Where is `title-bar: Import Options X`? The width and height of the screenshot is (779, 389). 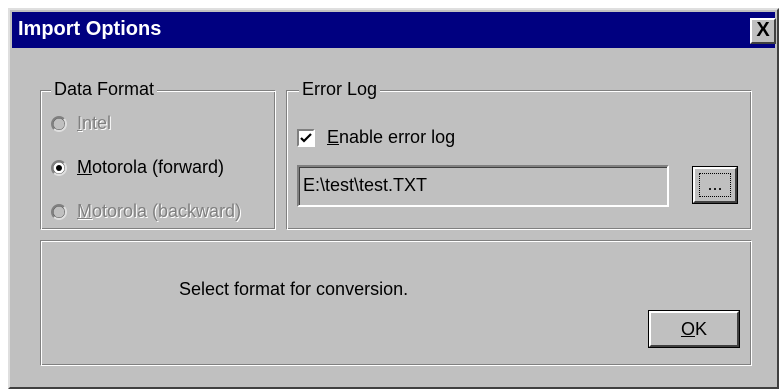
title-bar: Import Options X is located at coordinates (394, 30).